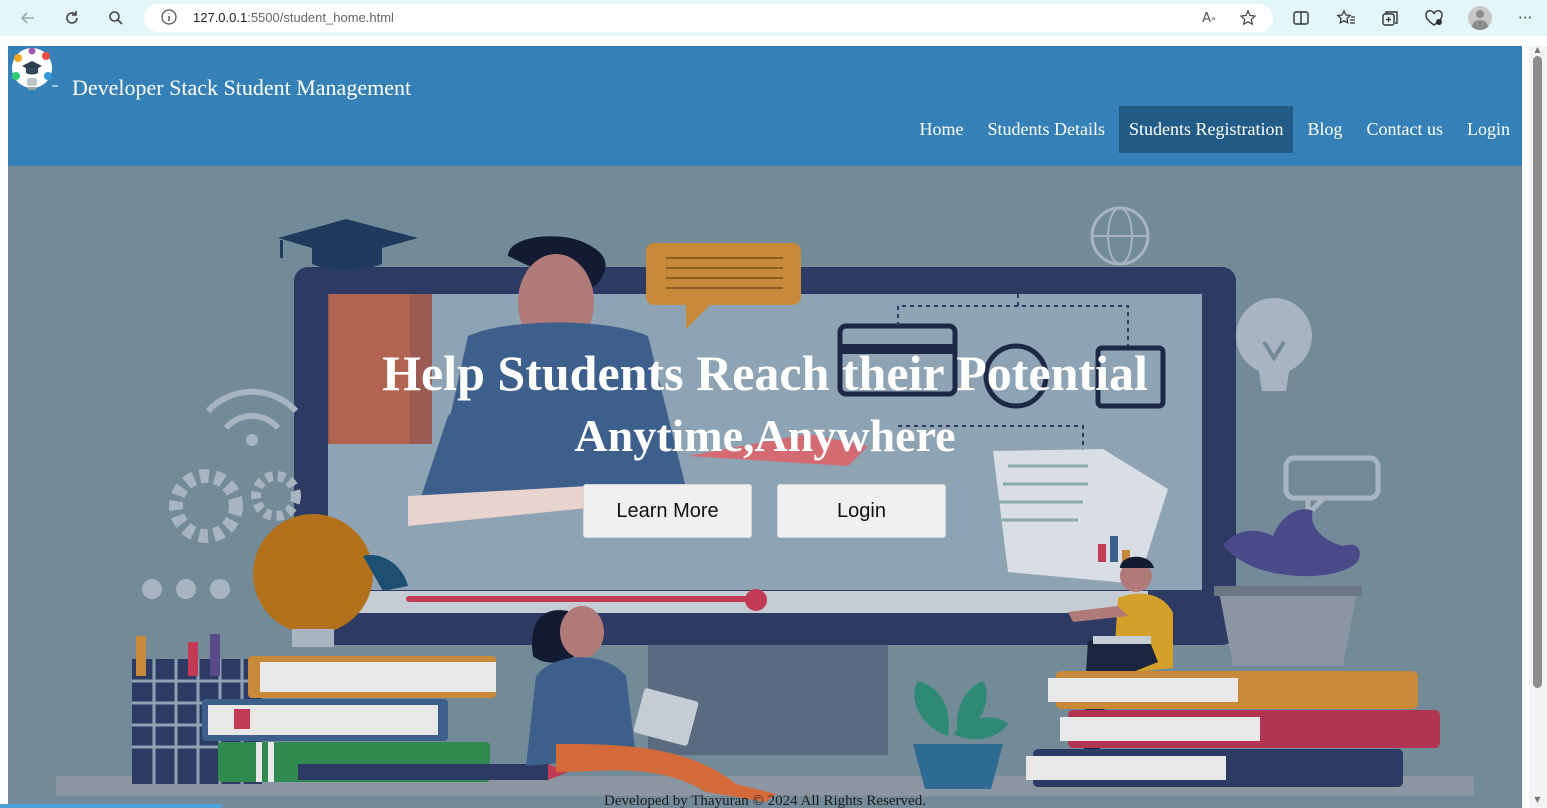 The width and height of the screenshot is (1547, 808). I want to click on back-icon, so click(28, 18).